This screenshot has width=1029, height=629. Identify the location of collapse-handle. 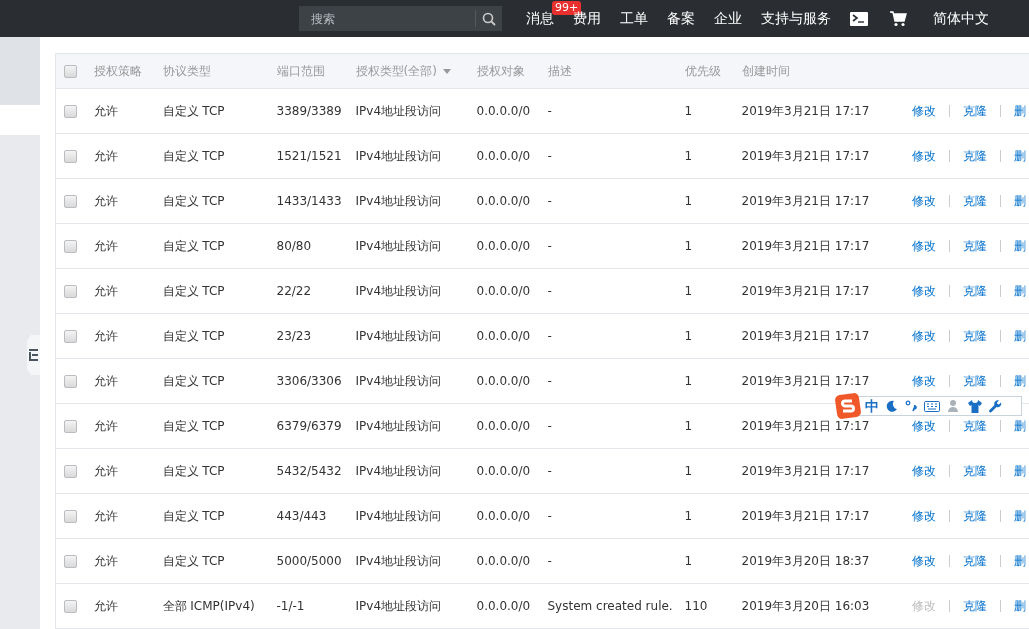
(33, 355).